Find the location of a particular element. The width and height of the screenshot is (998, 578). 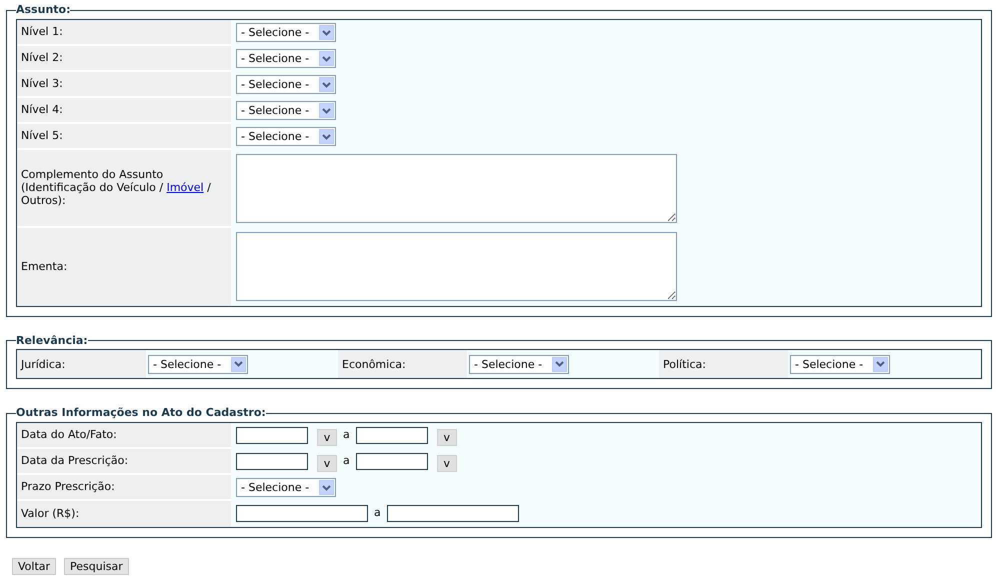

field-label: Data da Prescrição: is located at coordinates (74, 460).